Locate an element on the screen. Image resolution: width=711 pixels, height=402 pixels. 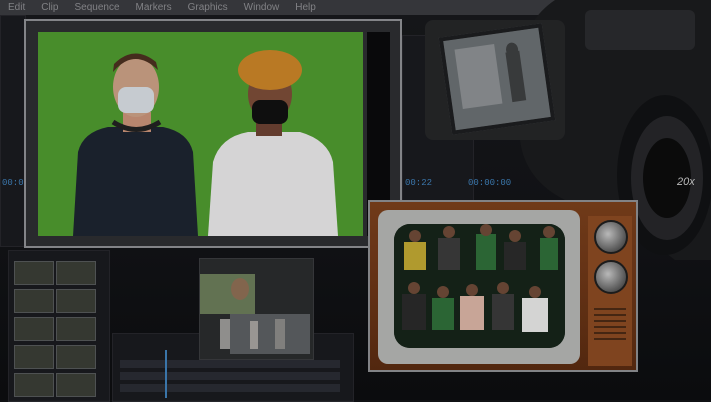
tv-bezel is located at coordinates (479, 287).